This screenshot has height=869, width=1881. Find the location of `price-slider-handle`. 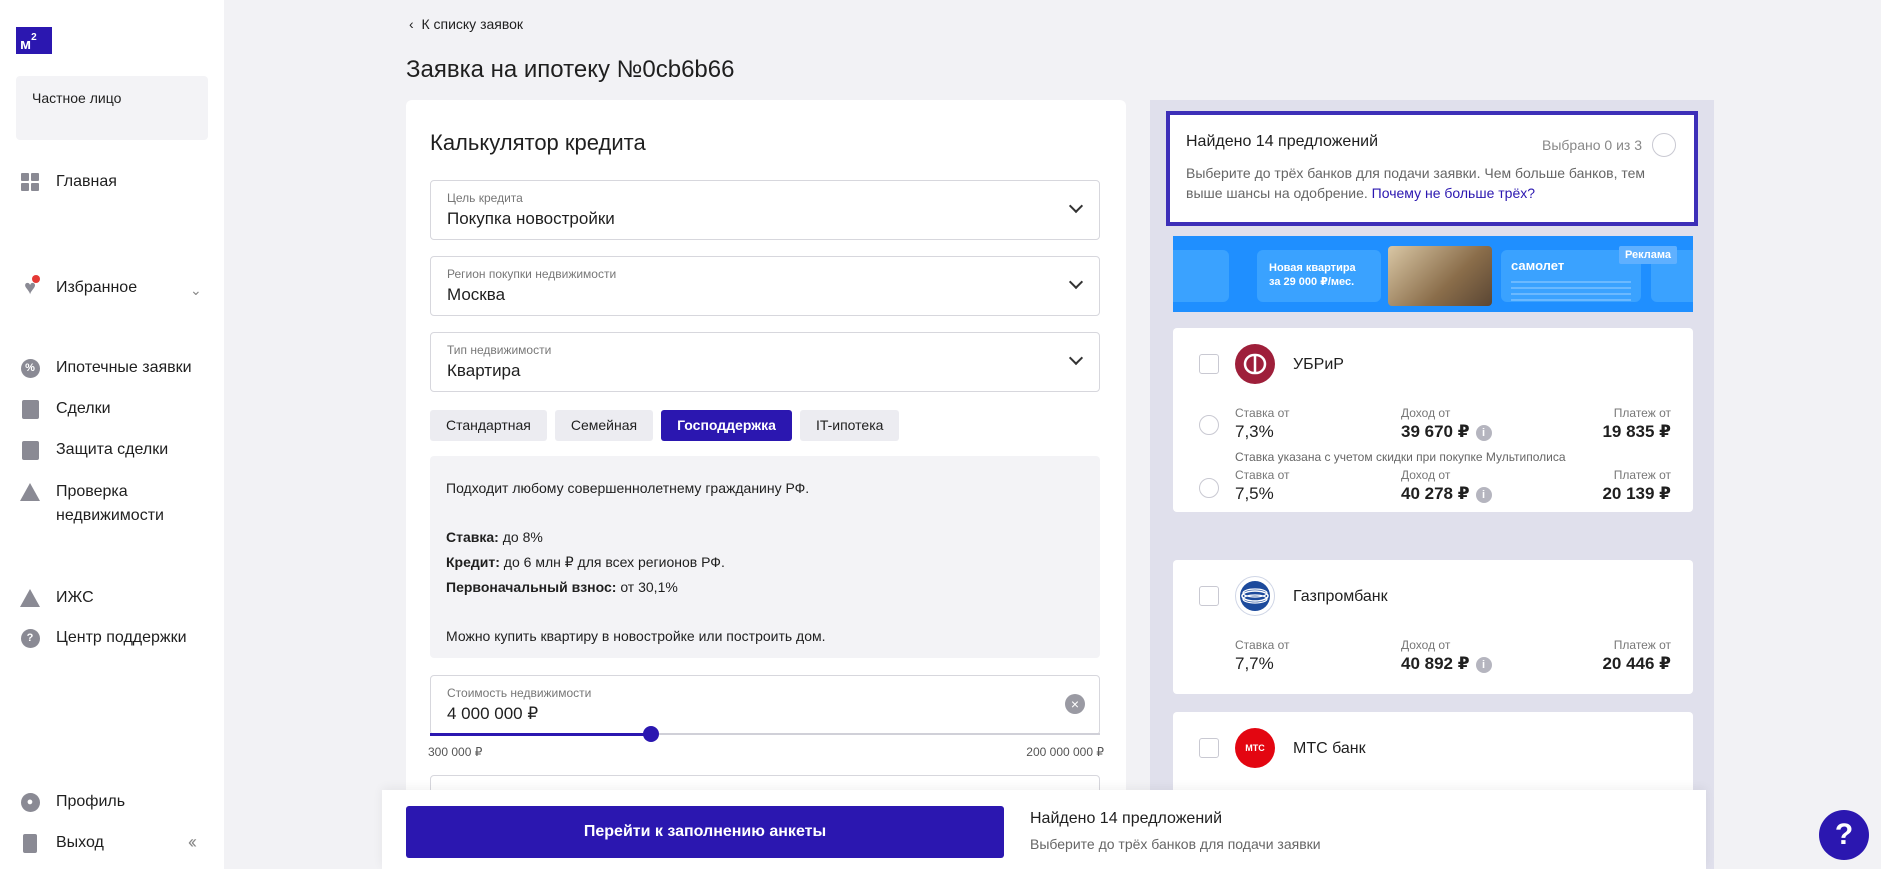

price-slider-handle is located at coordinates (651, 734).